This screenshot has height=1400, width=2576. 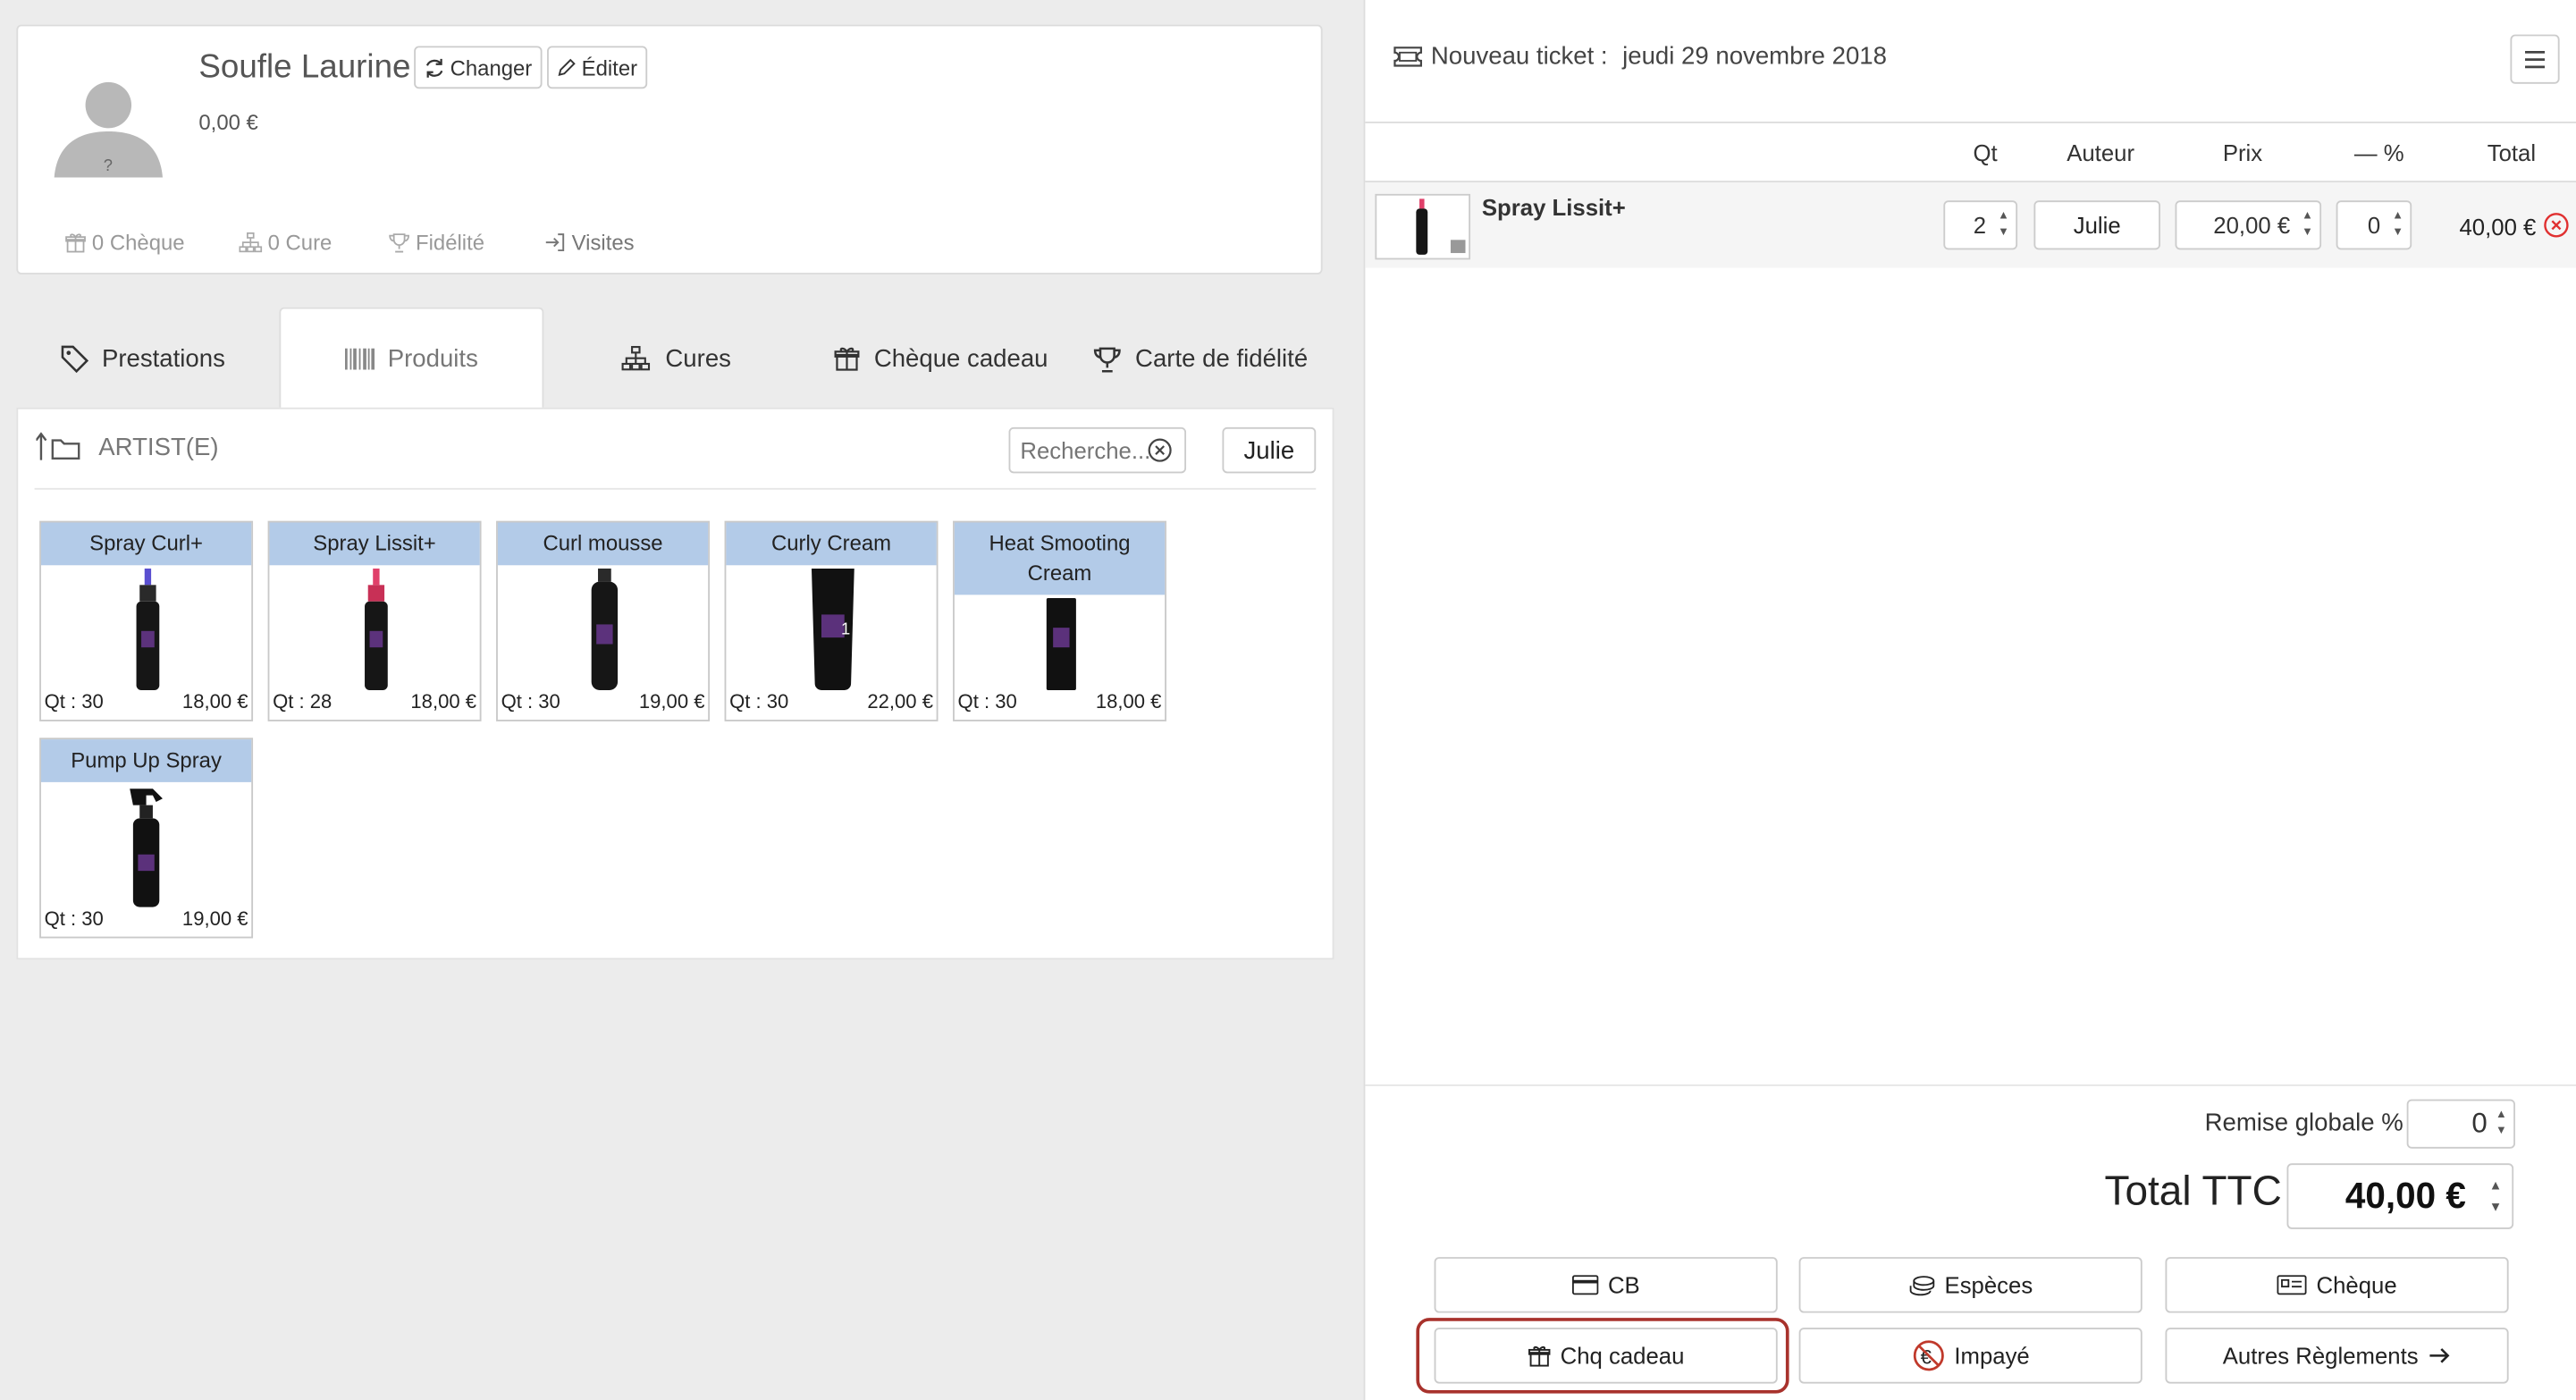 I want to click on column-header-remise: — %, so click(x=2379, y=152).